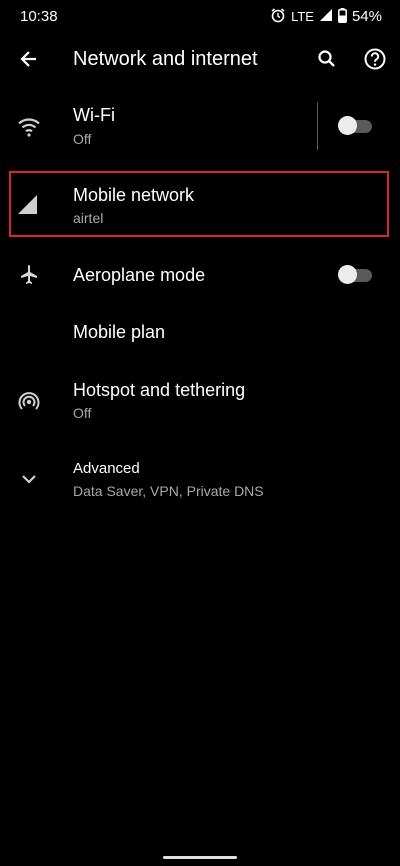  I want to click on wifi-status: Off, so click(82, 139).